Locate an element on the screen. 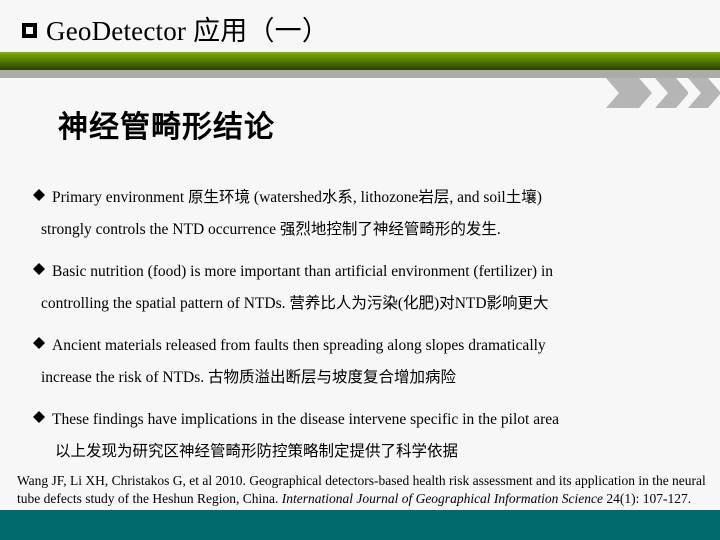 Image resolution: width=720 pixels, height=540 pixels. citation-part-two: 24(1): 107-127. is located at coordinates (647, 498).